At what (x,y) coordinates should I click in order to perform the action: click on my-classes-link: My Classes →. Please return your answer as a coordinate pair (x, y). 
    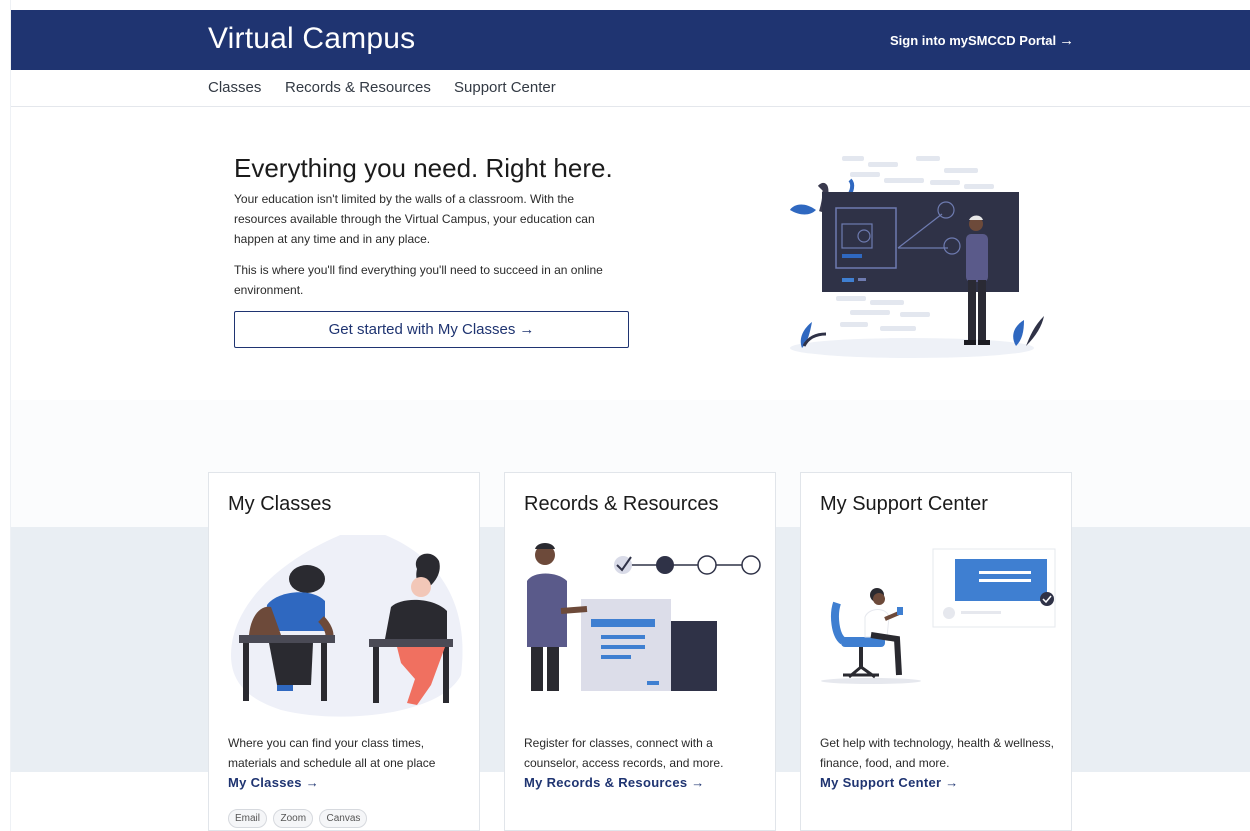
    Looking at the image, I should click on (273, 782).